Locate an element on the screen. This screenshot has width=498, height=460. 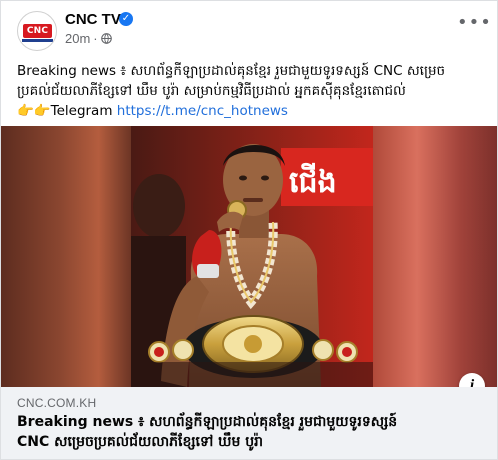
pointing-emoji: 👉👉 is located at coordinates (34, 111).